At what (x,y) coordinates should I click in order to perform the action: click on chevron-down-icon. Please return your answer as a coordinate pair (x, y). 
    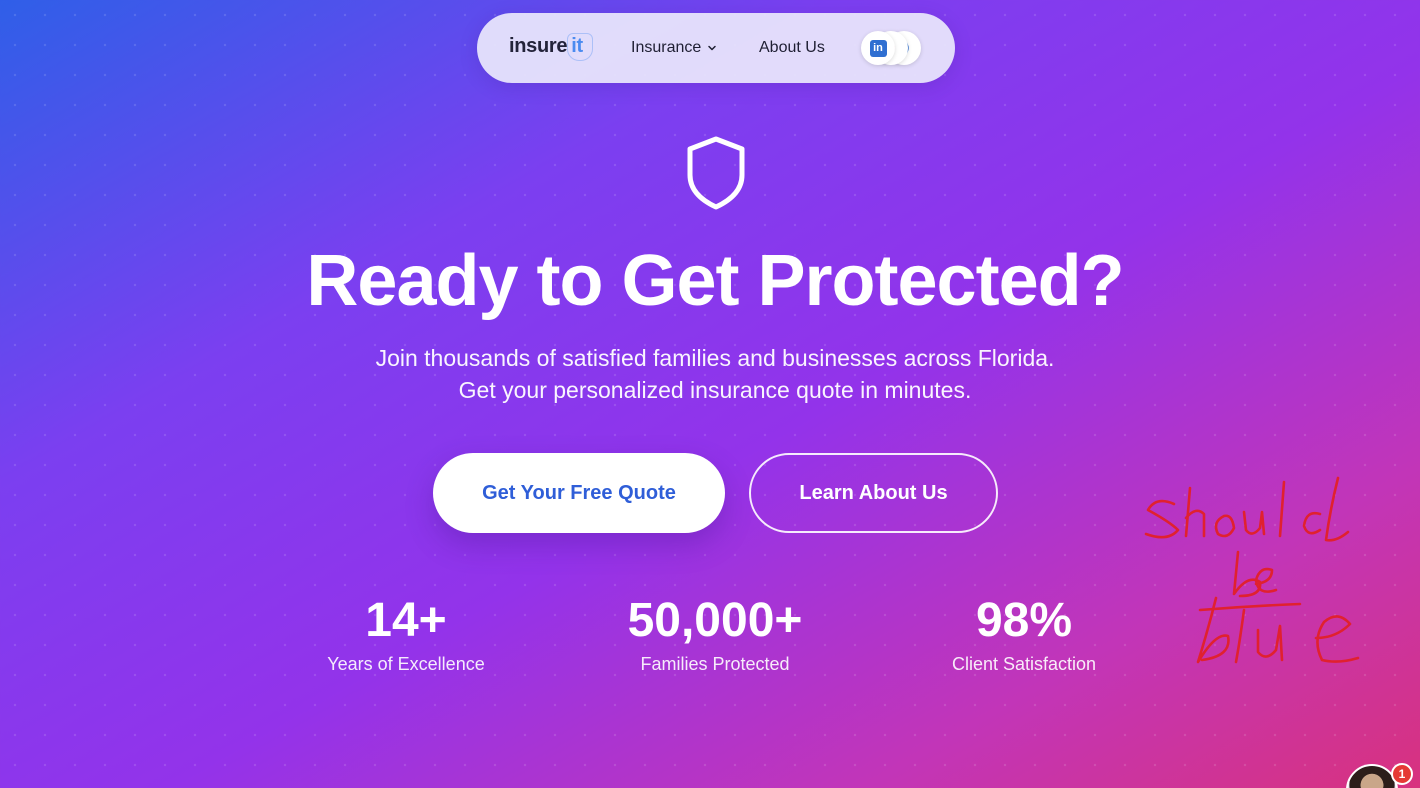
    Looking at the image, I should click on (712, 48).